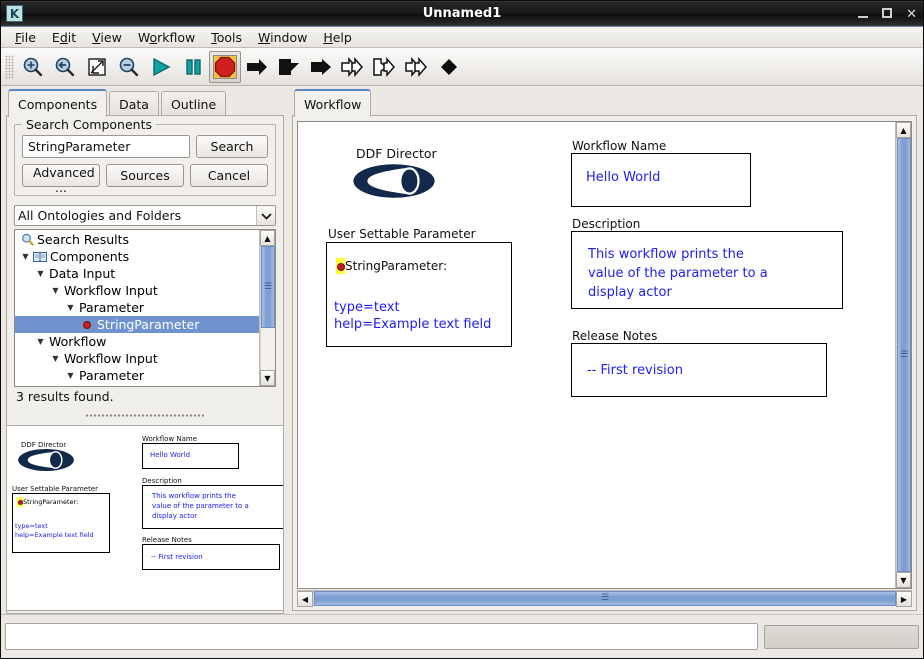  Describe the element at coordinates (265, 215) in the screenshot. I see `chevron-down-icon` at that location.